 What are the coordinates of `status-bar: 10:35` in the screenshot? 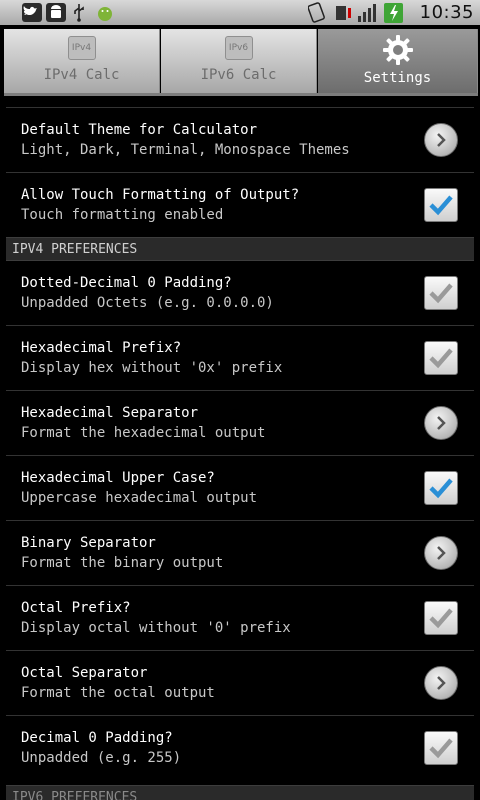 It's located at (240, 12).